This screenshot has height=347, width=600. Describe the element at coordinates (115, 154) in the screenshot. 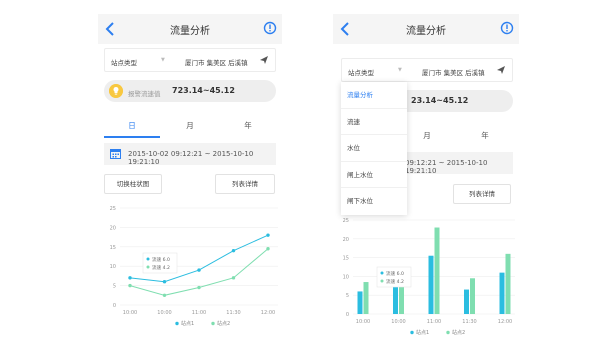

I see `calendar-icon` at that location.